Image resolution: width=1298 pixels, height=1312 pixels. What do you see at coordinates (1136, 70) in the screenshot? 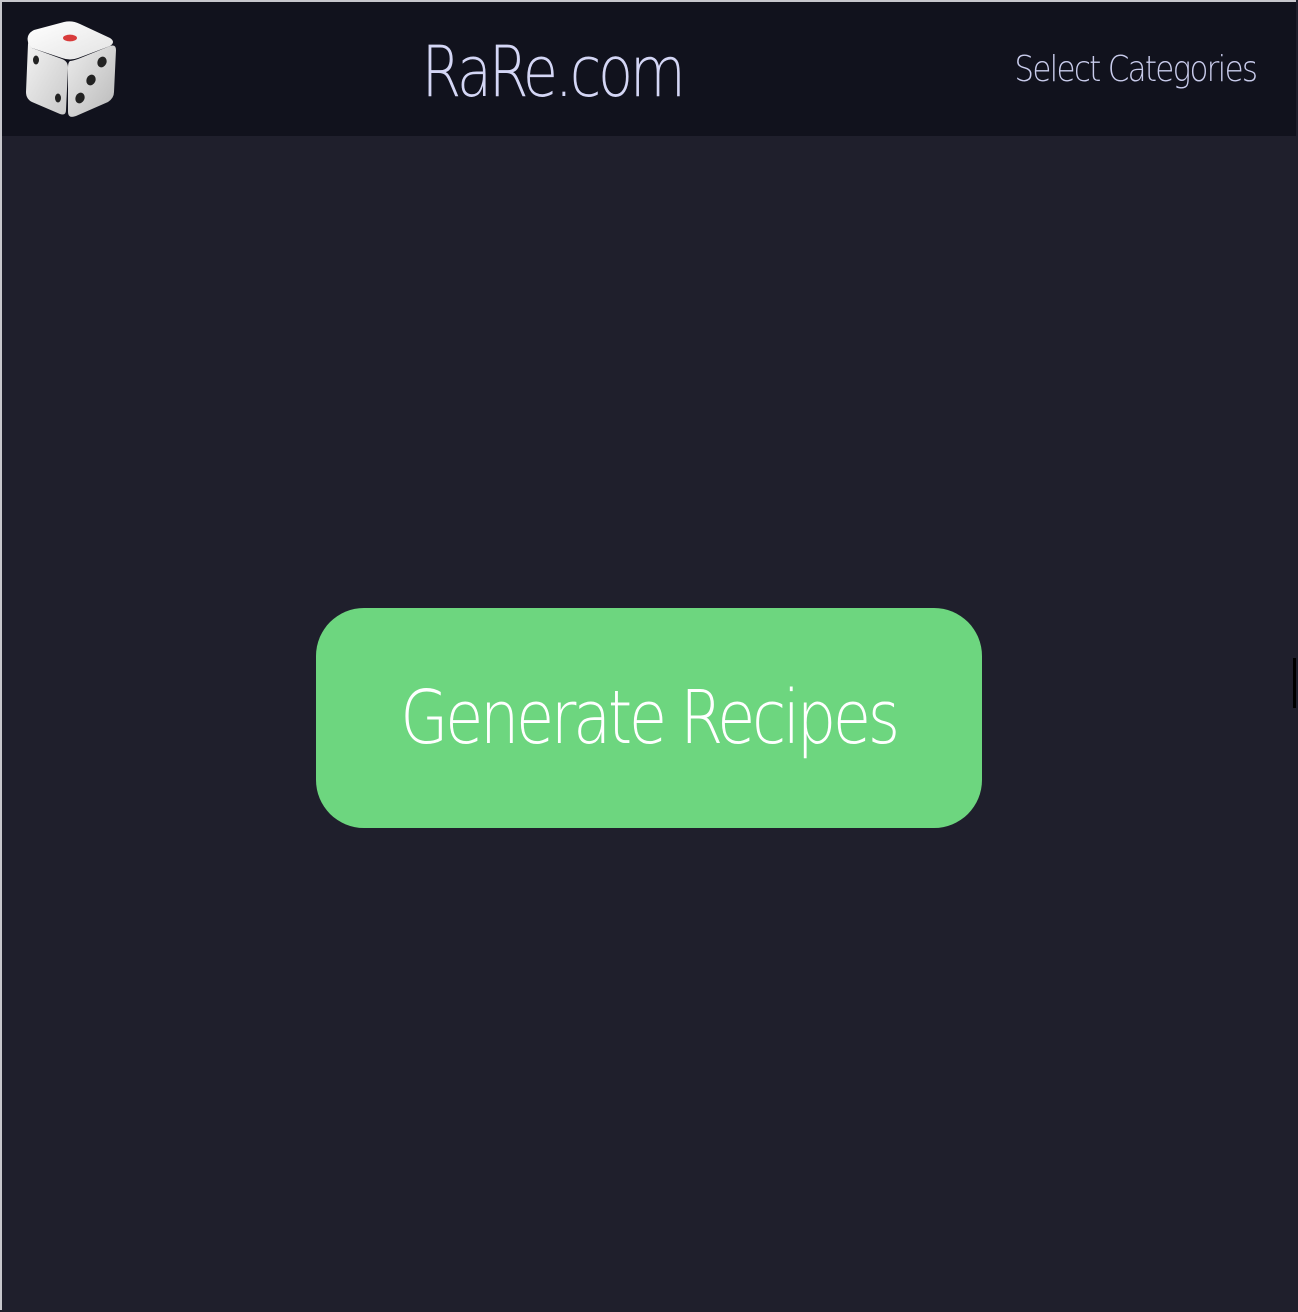
I see `select-categories-link: Select Categories` at bounding box center [1136, 70].